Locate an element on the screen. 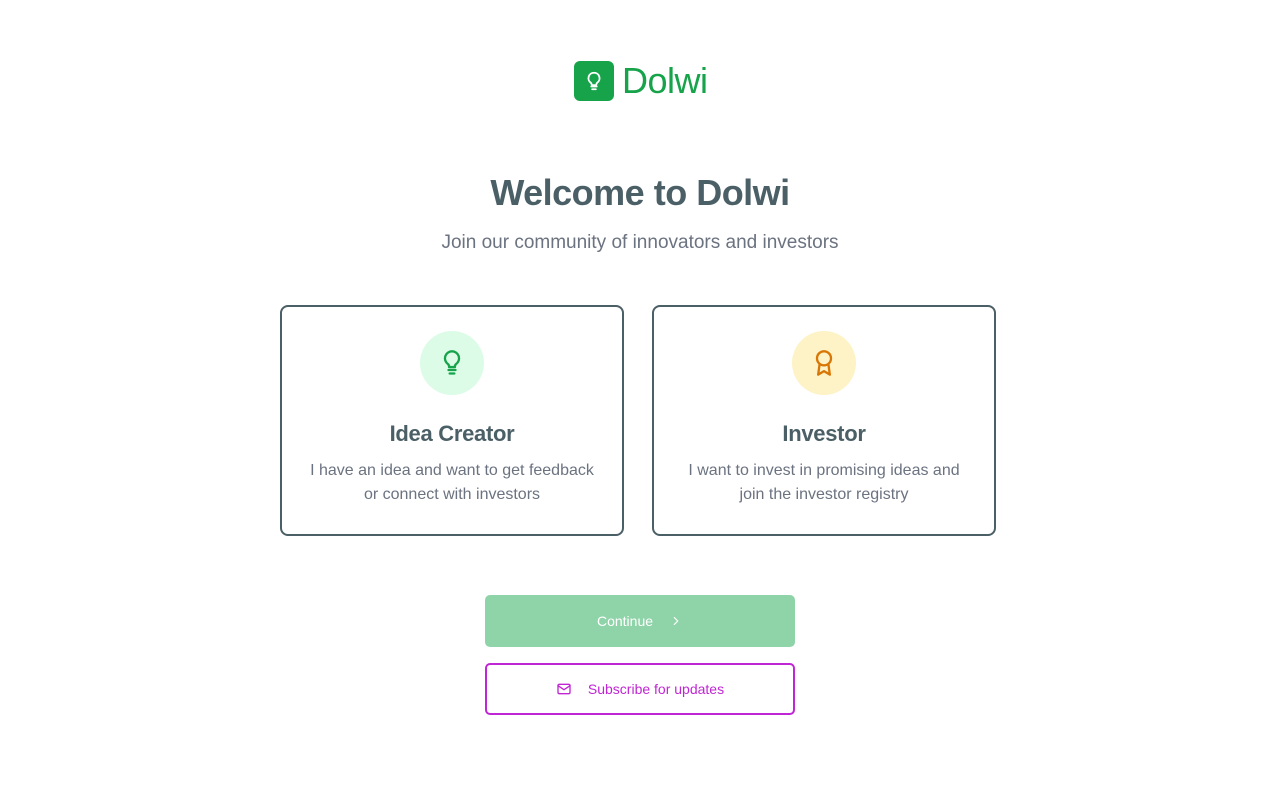  role-title: Investor is located at coordinates (824, 433).